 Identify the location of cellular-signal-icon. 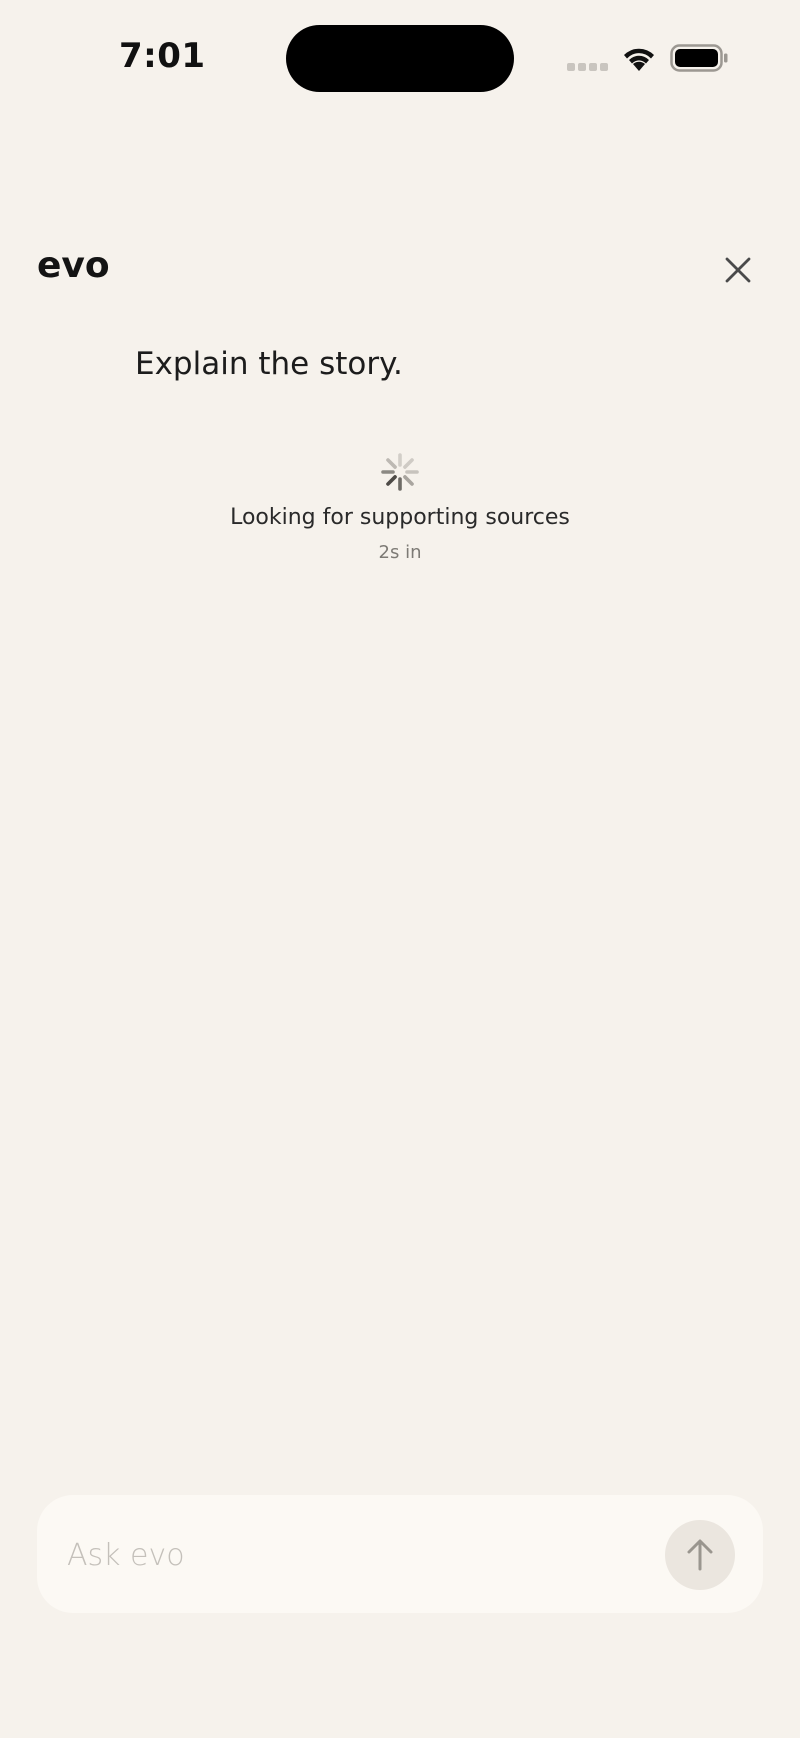
(587, 67).